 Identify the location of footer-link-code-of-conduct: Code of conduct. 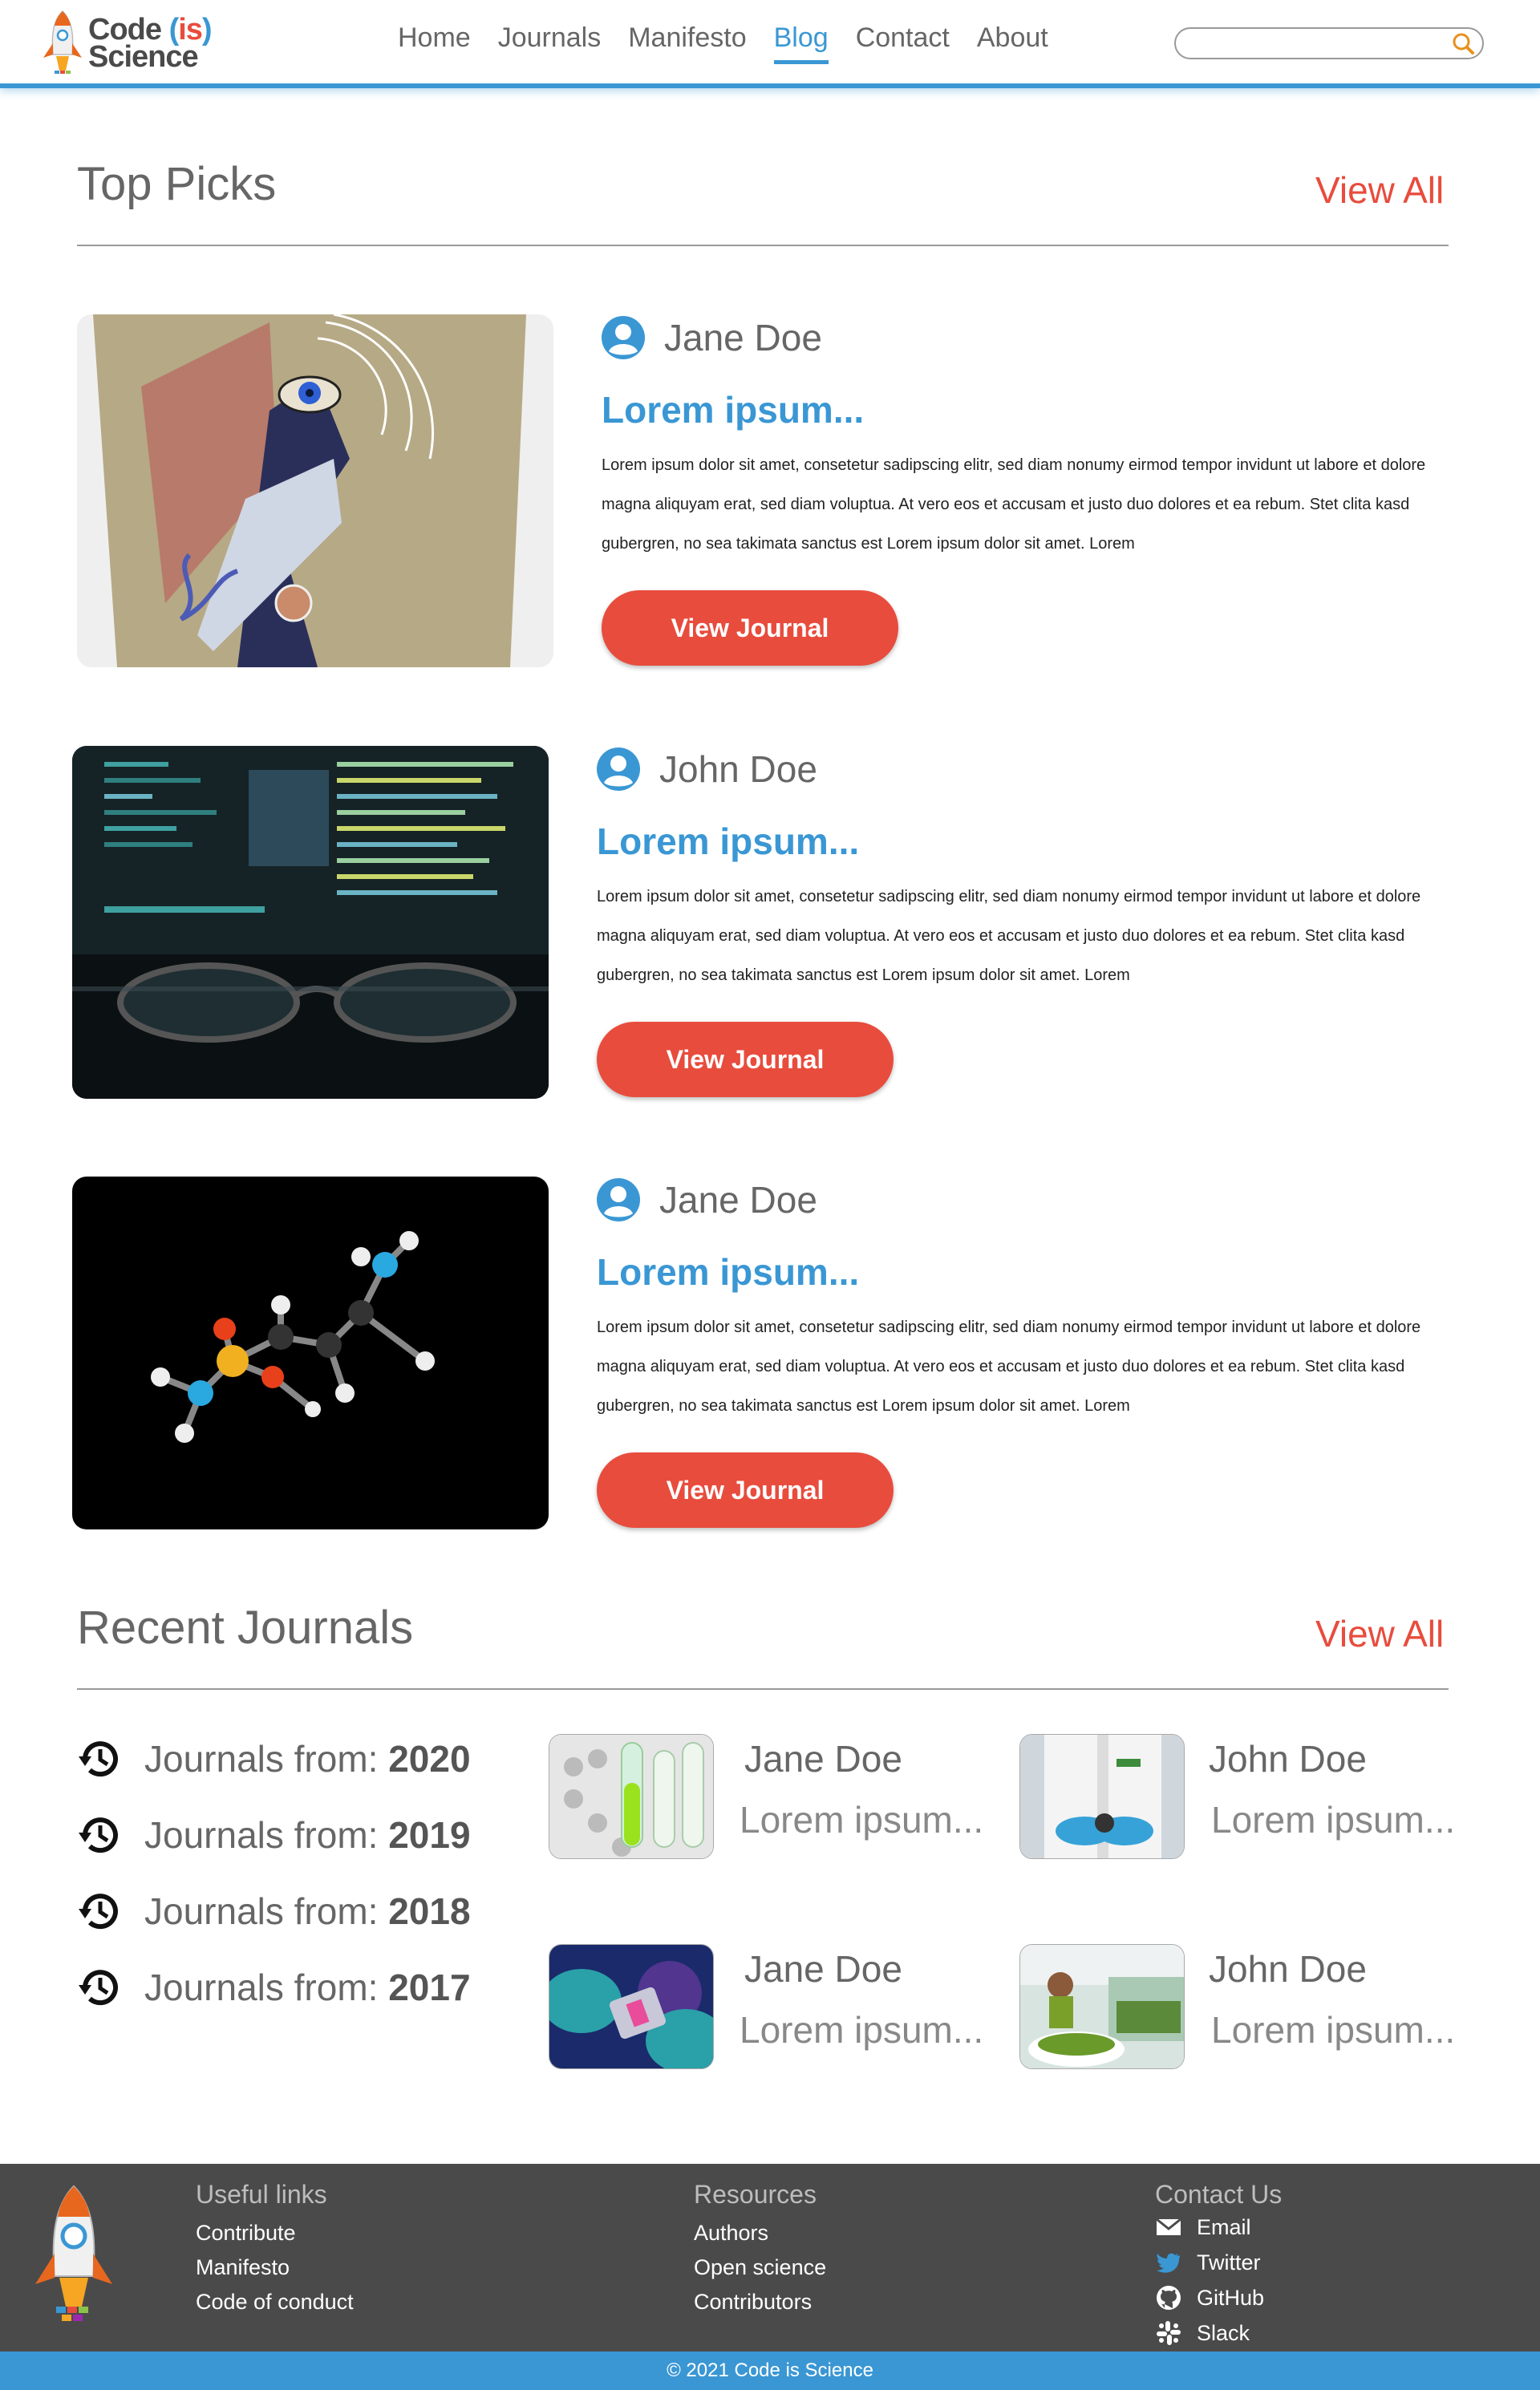
(275, 2302).